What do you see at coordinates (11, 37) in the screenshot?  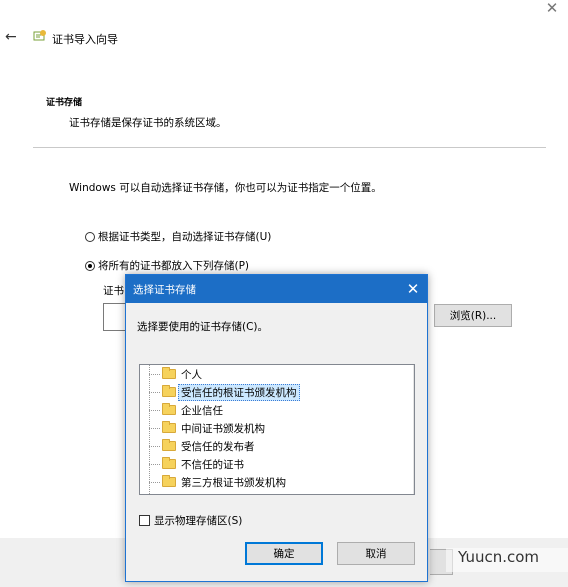 I see `back-arrow-icon: ←` at bounding box center [11, 37].